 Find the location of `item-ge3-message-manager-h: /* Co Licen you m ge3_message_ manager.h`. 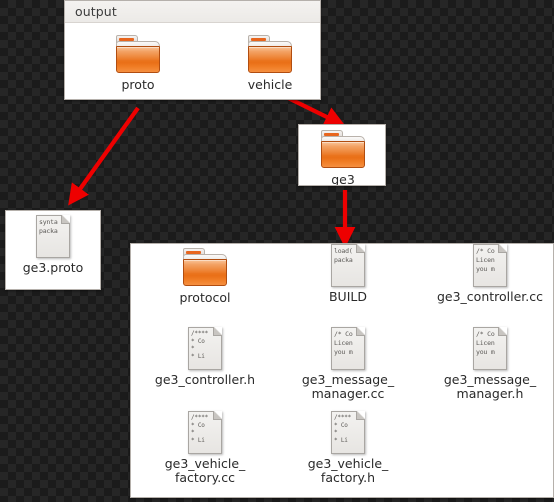

item-ge3-message-manager-h: /* Co Licen you m ge3_message_ manager.h is located at coordinates (490, 364).